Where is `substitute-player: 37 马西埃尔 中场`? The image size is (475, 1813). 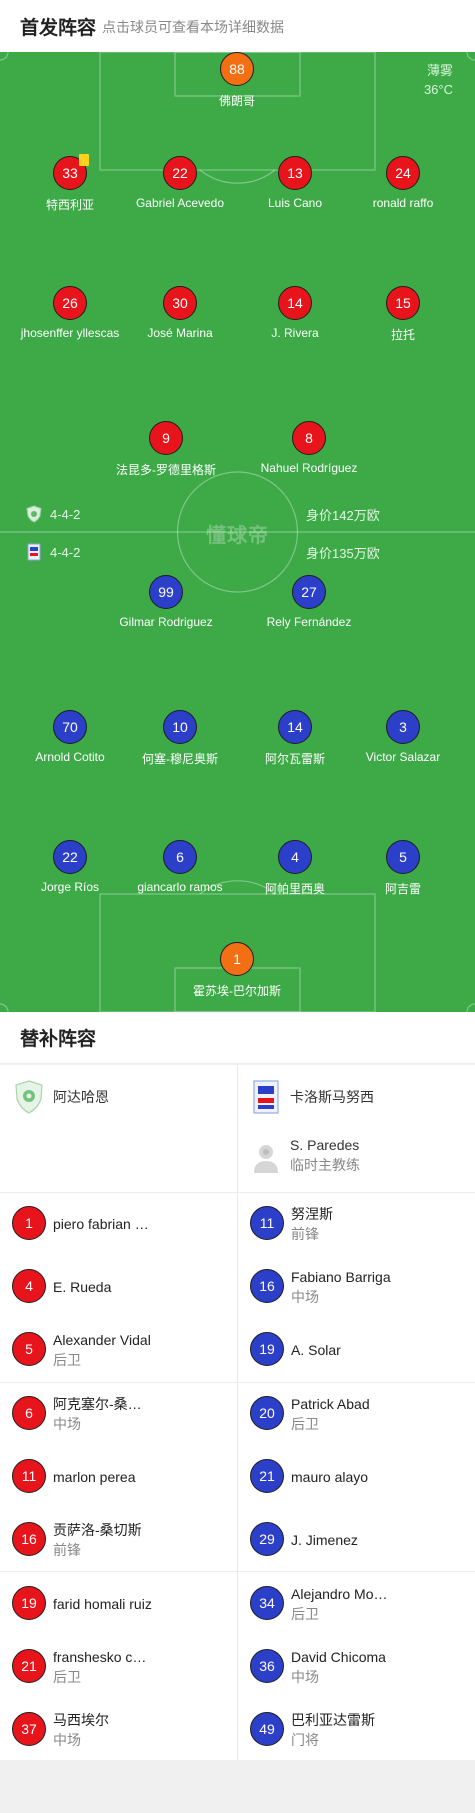
substitute-player: 37 马西埃尔 中场 is located at coordinates (110, 1730).